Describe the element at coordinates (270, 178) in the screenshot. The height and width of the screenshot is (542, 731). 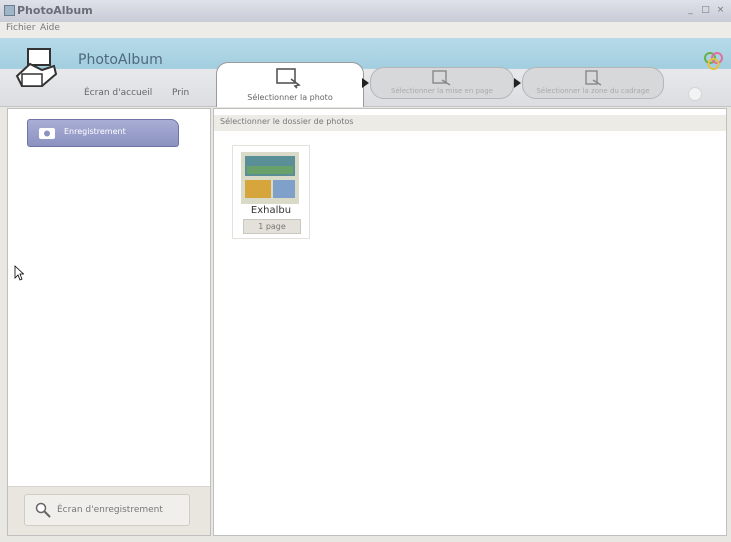
I see `album-thumbnail-icon` at that location.